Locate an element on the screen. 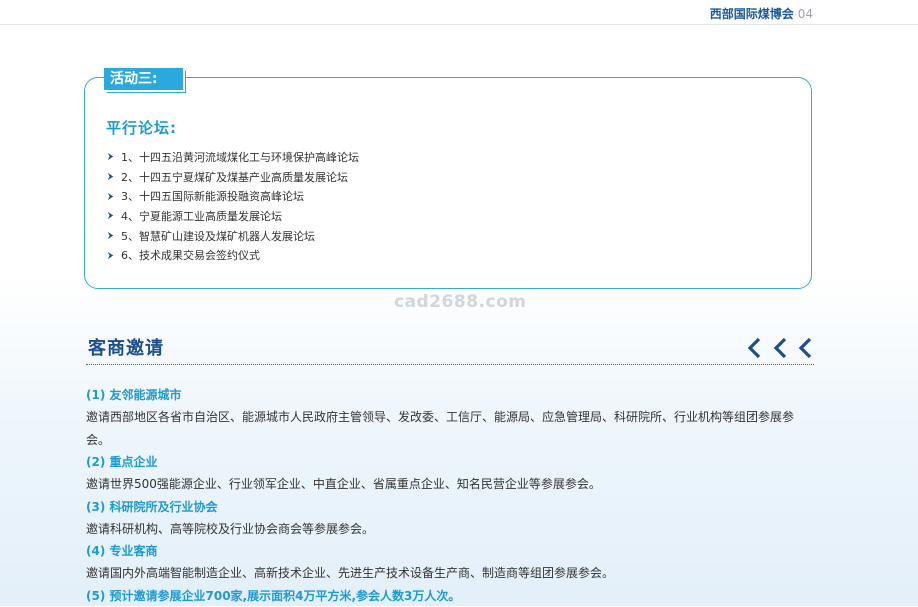  page-number: 04 is located at coordinates (805, 14).